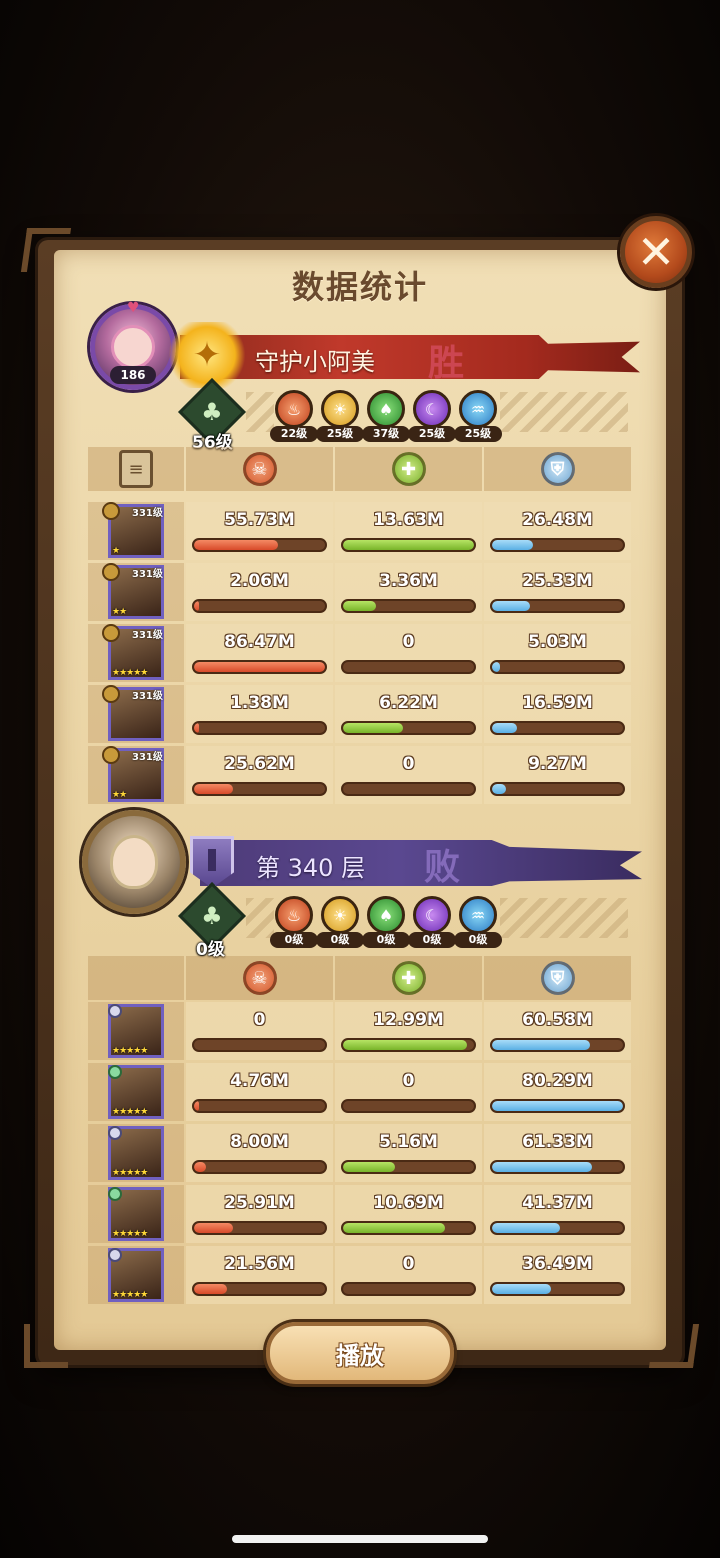 This screenshot has width=720, height=1558. I want to click on faction-badge: ♨ 0级, so click(294, 923).